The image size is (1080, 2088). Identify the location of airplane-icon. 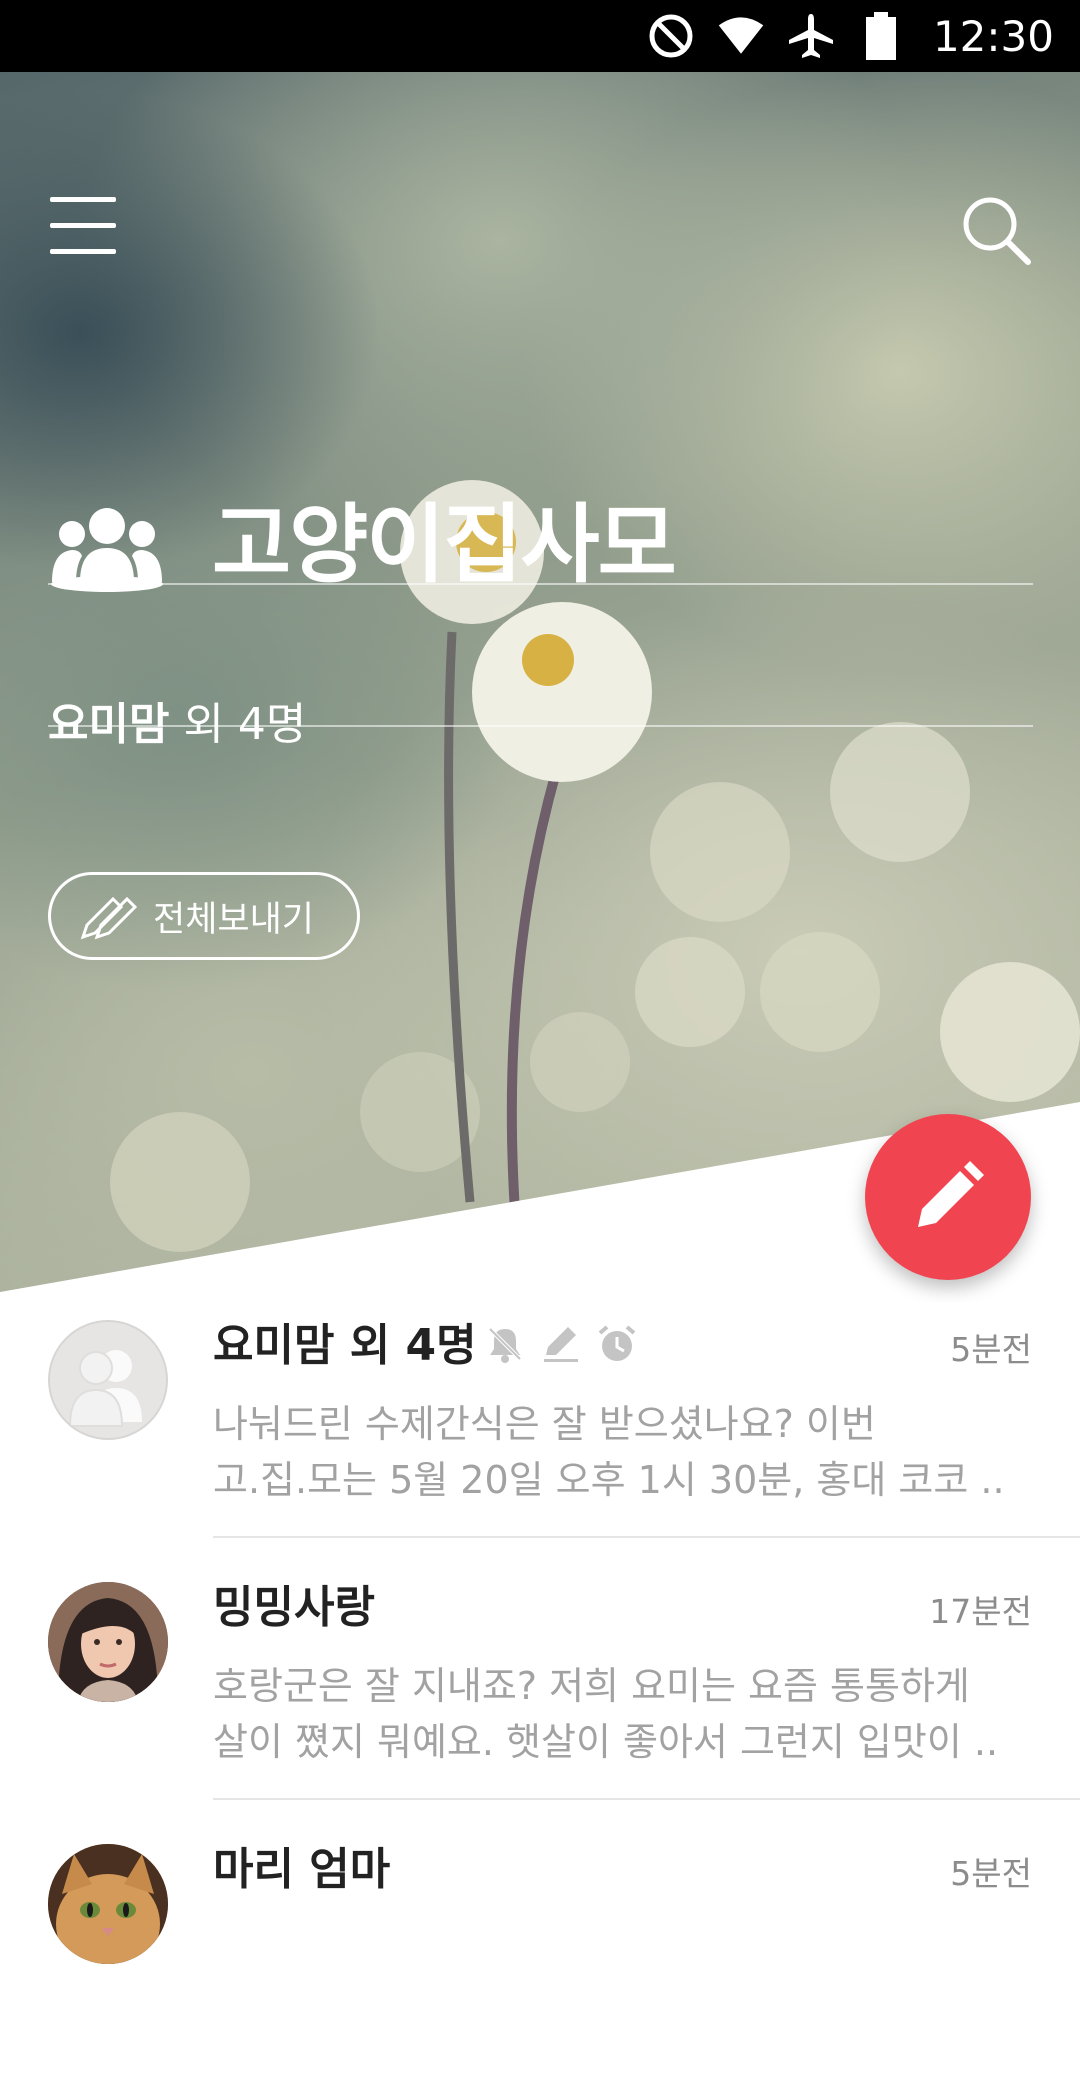
(811, 36).